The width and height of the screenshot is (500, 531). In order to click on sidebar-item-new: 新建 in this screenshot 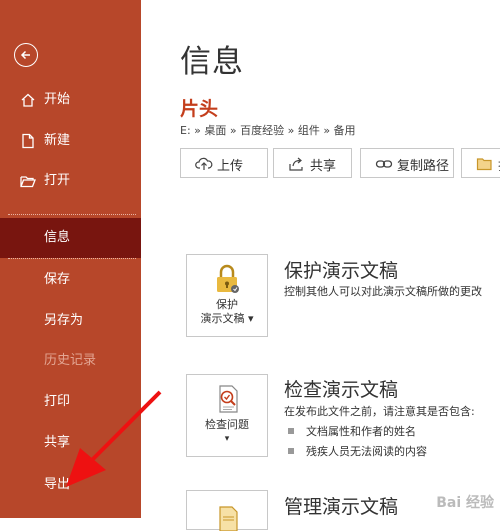, I will do `click(70, 141)`.